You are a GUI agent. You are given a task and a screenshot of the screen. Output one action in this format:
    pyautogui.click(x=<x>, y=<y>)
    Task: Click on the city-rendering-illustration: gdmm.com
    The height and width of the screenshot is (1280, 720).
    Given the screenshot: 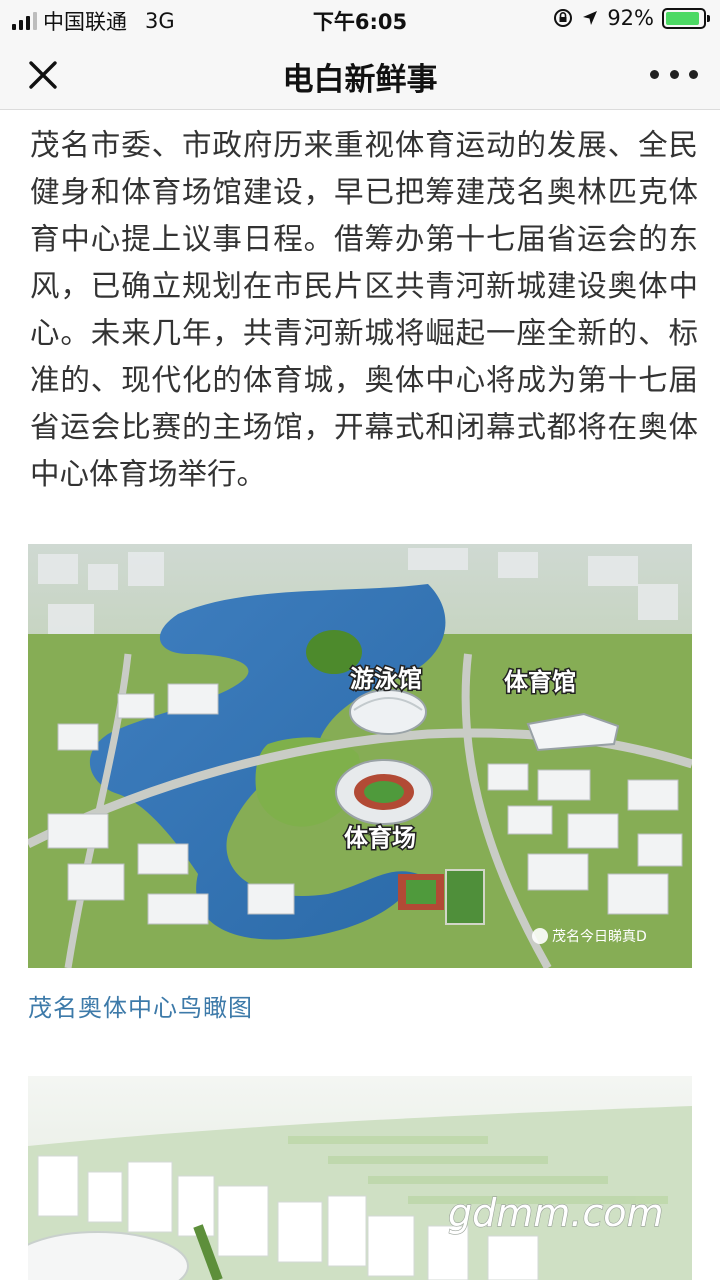 What is the action you would take?
    pyautogui.click(x=360, y=1178)
    